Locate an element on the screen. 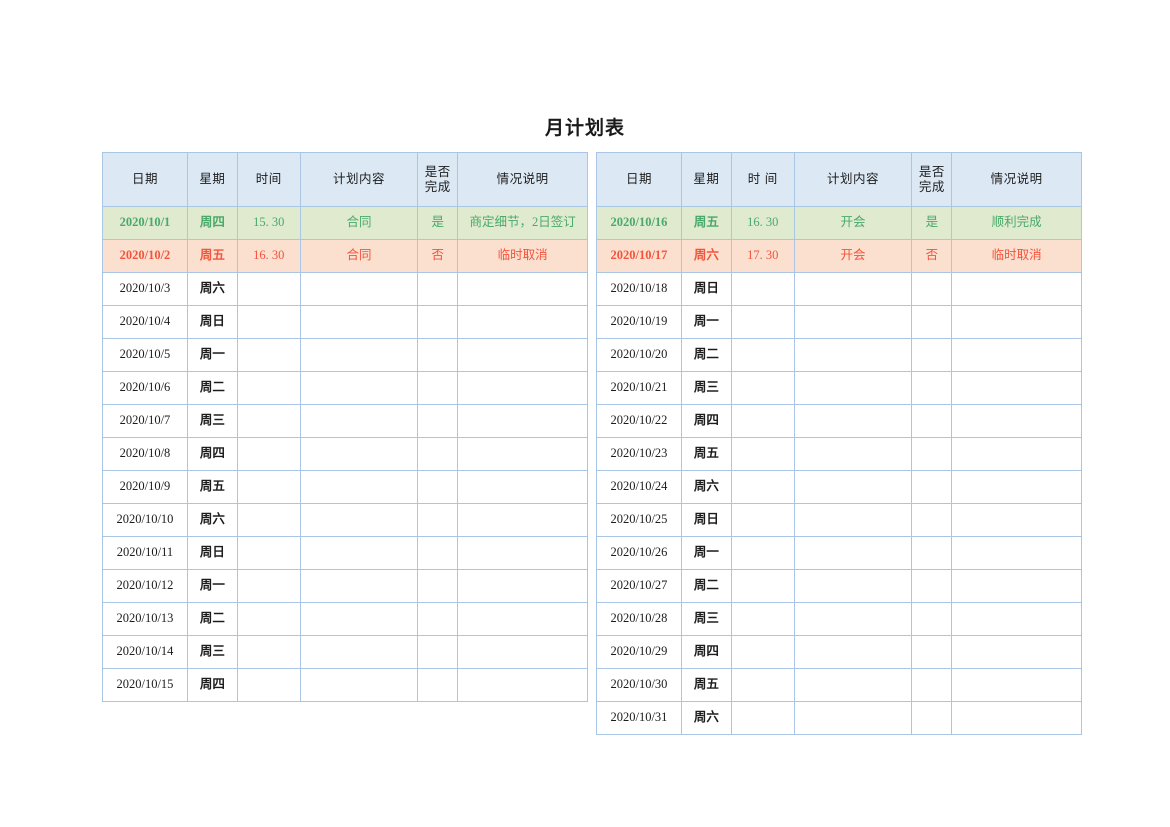 The width and height of the screenshot is (1170, 827). table-row: 2020/10/5 周一 is located at coordinates (345, 355).